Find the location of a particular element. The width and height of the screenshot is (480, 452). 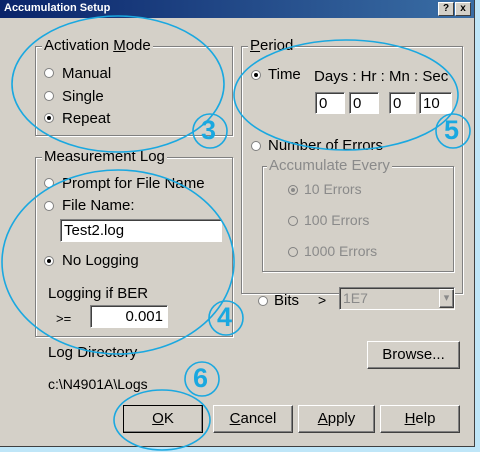

callout-number-5: 5 is located at coordinates (452, 130).